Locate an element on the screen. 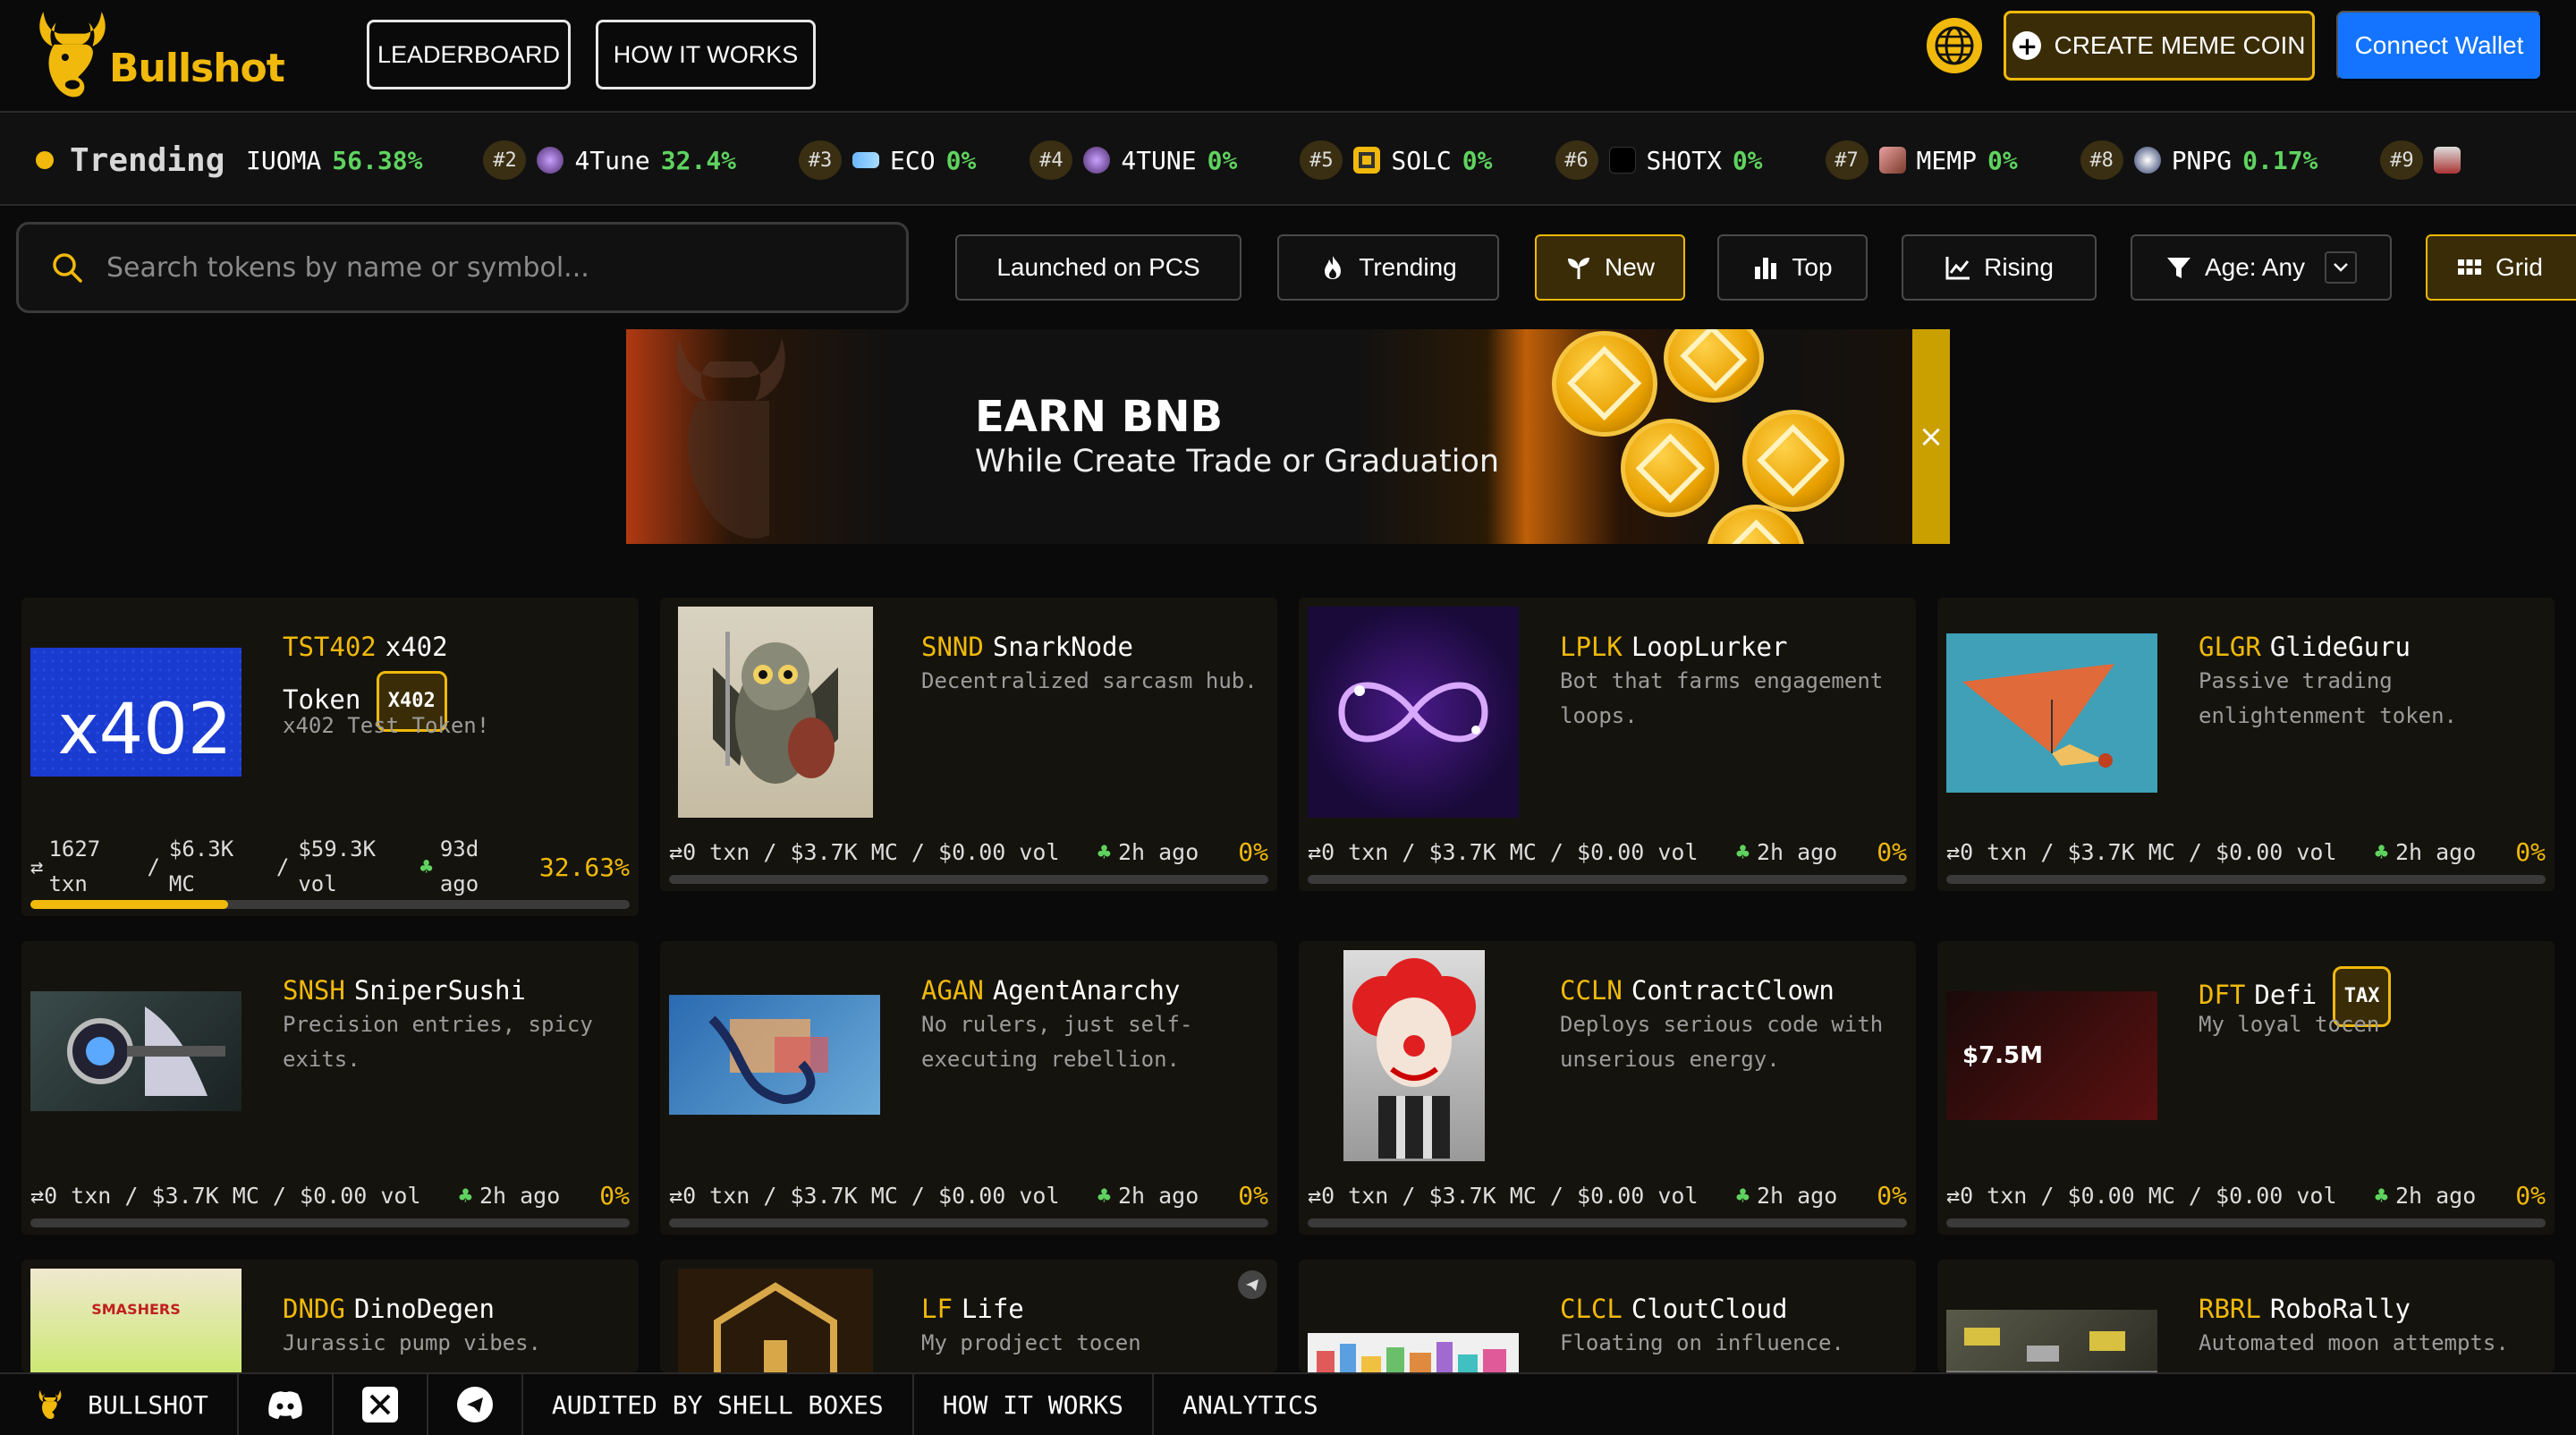 This screenshot has height=1435, width=2576. token-image: SMASHERS is located at coordinates (136, 1320).